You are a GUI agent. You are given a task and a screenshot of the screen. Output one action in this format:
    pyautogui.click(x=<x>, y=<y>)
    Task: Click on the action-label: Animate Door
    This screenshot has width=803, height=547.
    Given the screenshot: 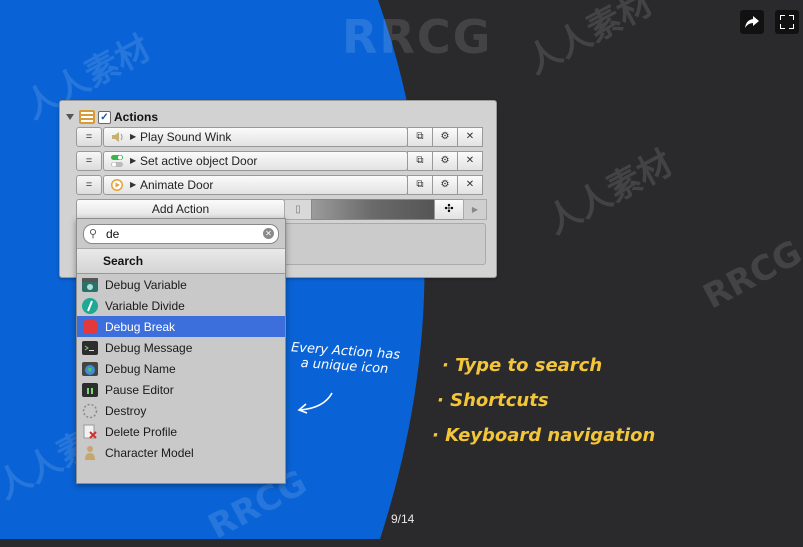 What is the action you would take?
    pyautogui.click(x=177, y=185)
    